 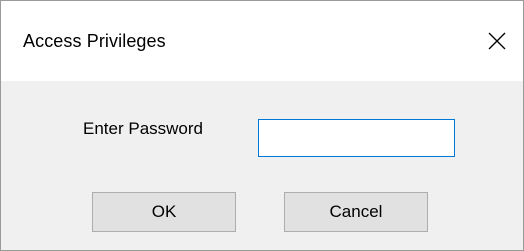 I want to click on close-button, so click(x=497, y=41).